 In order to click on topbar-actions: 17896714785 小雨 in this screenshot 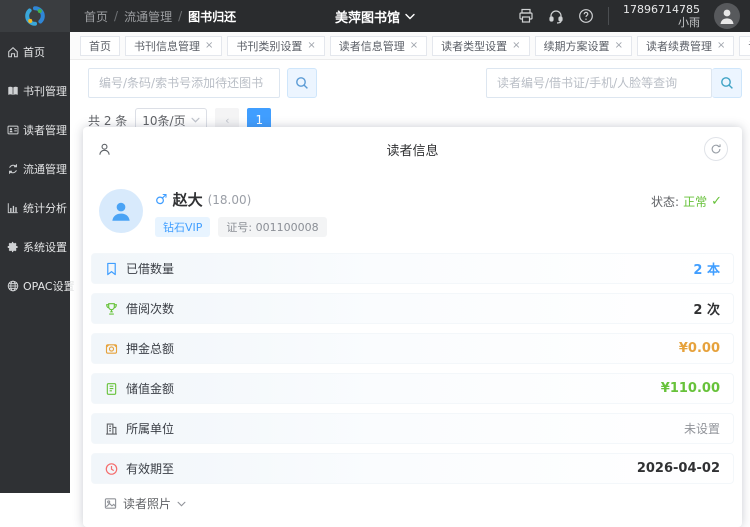, I will do `click(634, 16)`.